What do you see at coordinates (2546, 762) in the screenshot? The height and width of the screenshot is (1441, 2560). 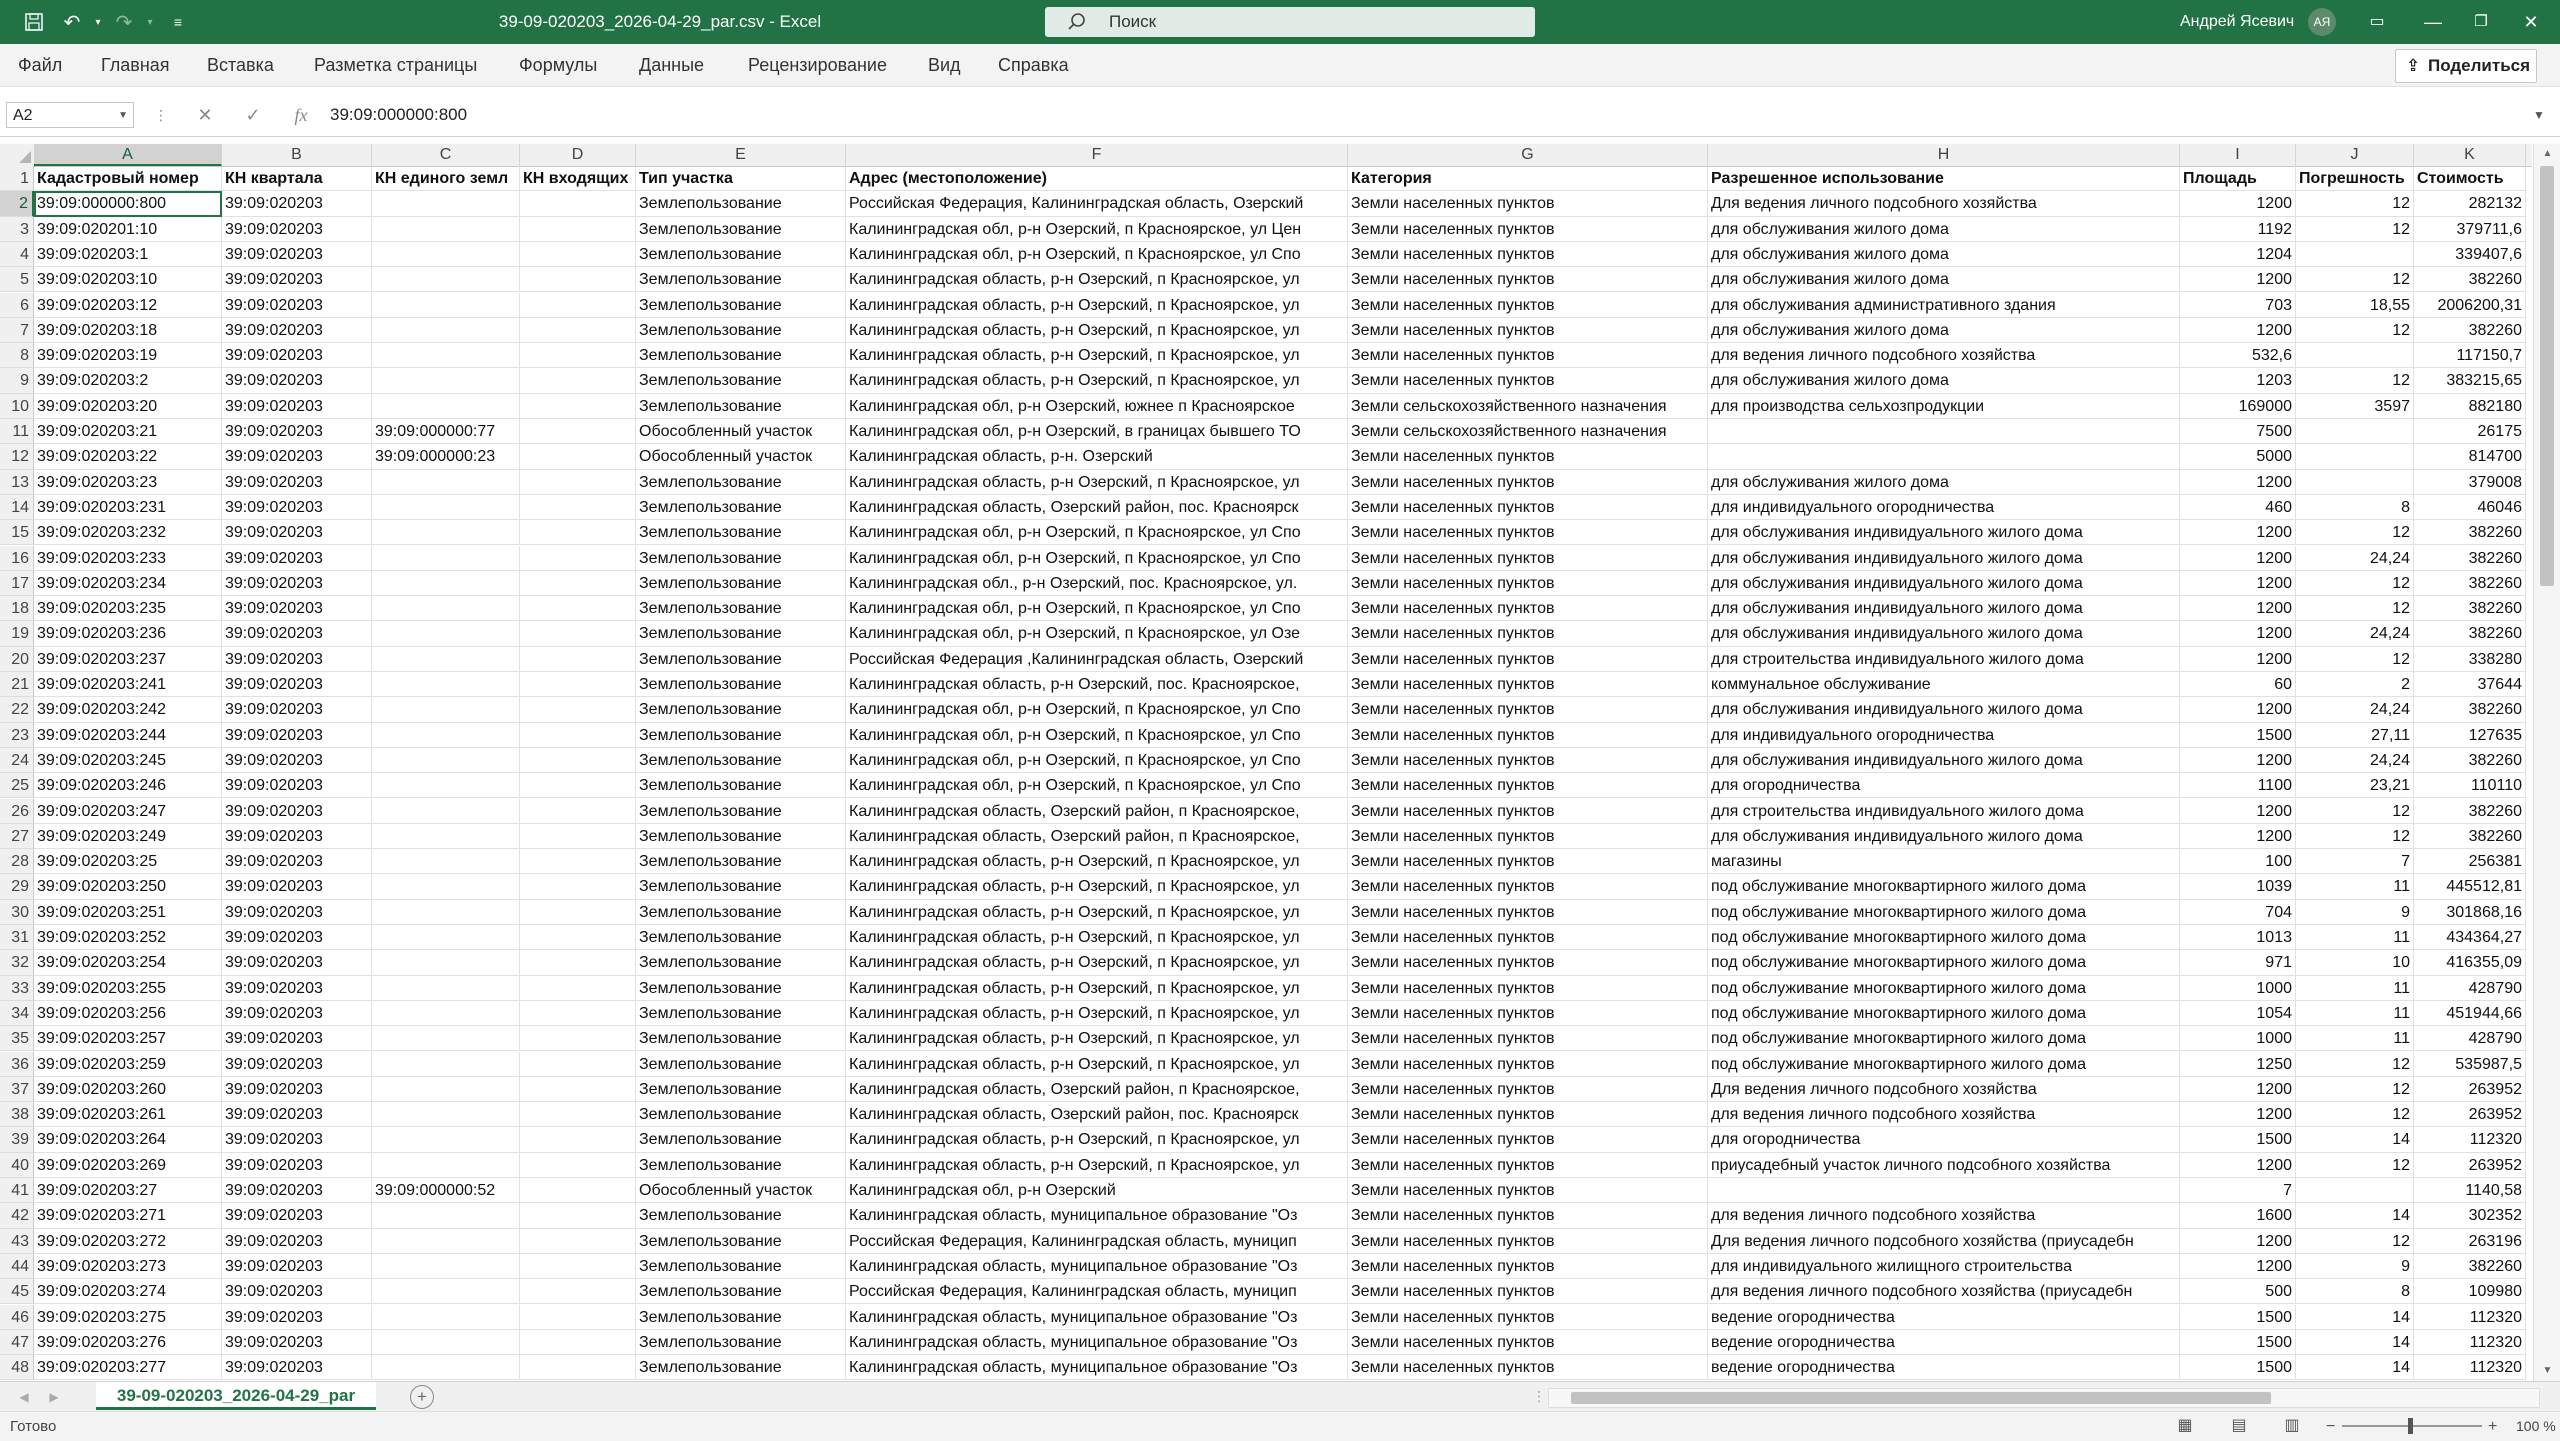 I see `vertical-scrollbar: ▲ ▼` at bounding box center [2546, 762].